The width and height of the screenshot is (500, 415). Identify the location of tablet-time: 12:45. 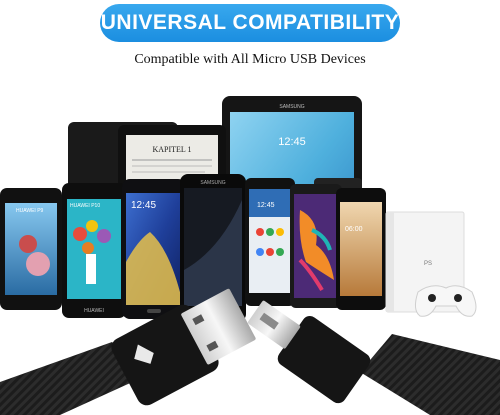
(292, 142).